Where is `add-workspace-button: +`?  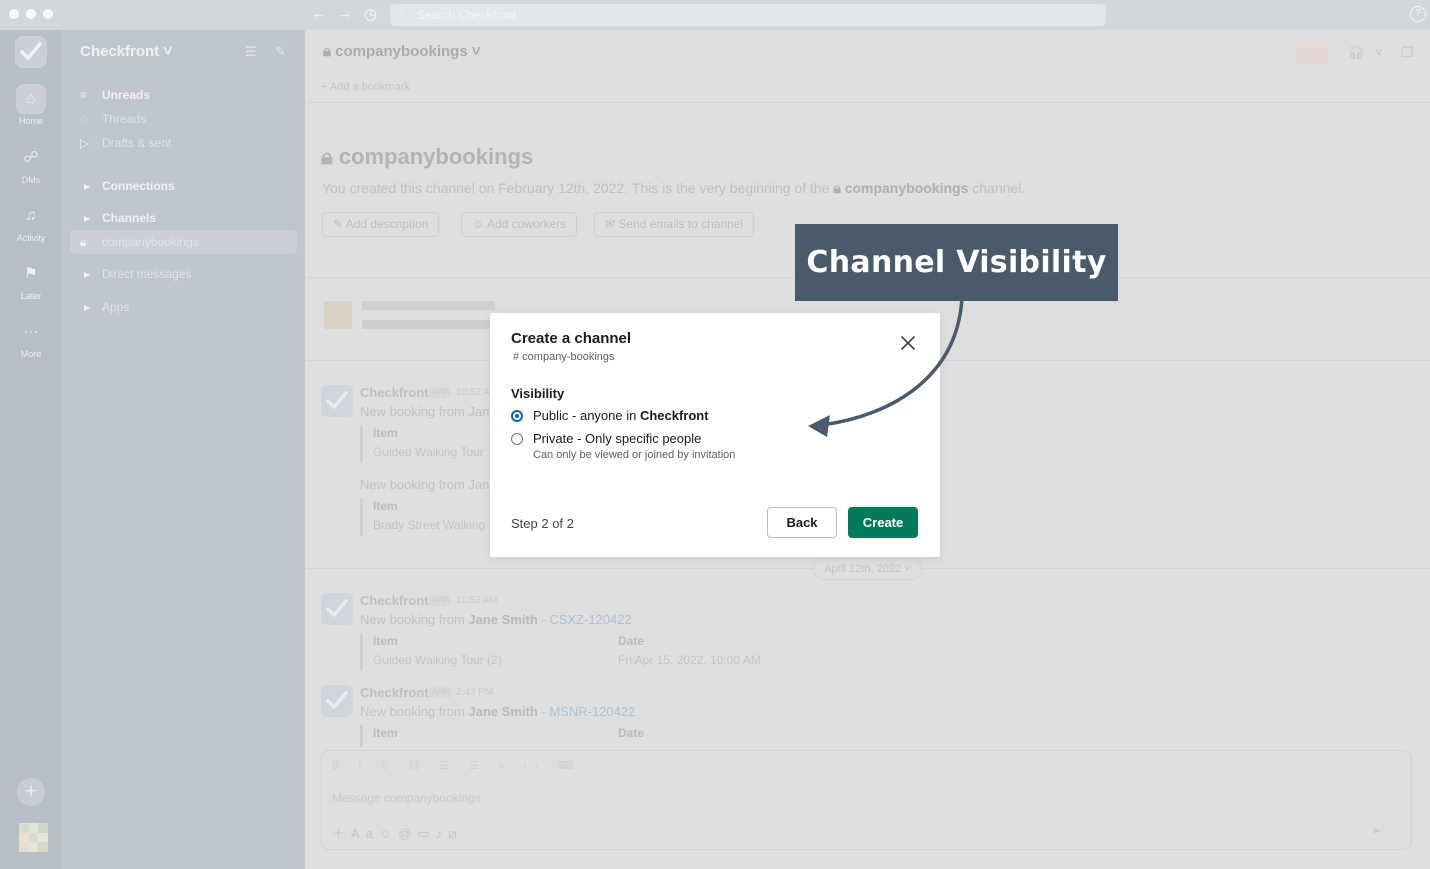 add-workspace-button: + is located at coordinates (31, 792).